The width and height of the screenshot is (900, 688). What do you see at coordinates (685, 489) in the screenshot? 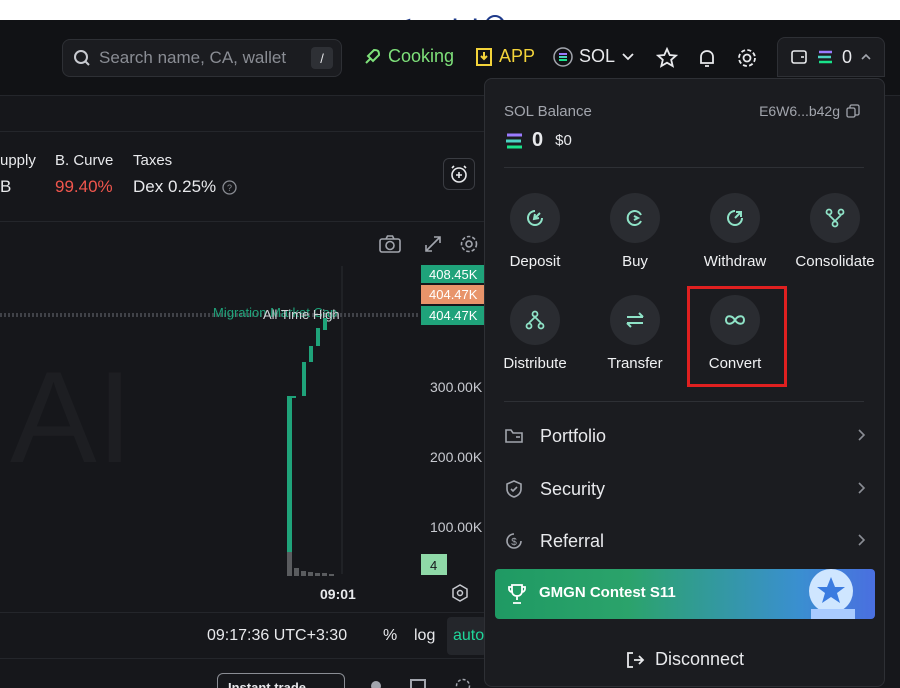
I see `menu-item-security: Security` at bounding box center [685, 489].